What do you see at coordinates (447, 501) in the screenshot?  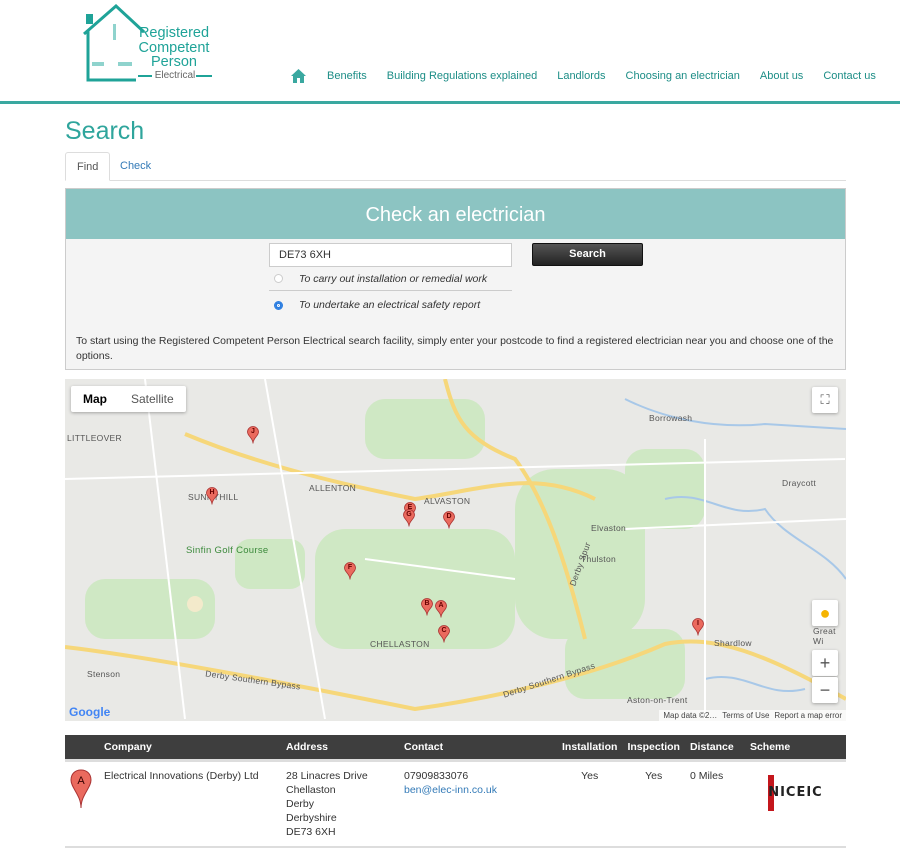 I see `map-label: ALVASTON` at bounding box center [447, 501].